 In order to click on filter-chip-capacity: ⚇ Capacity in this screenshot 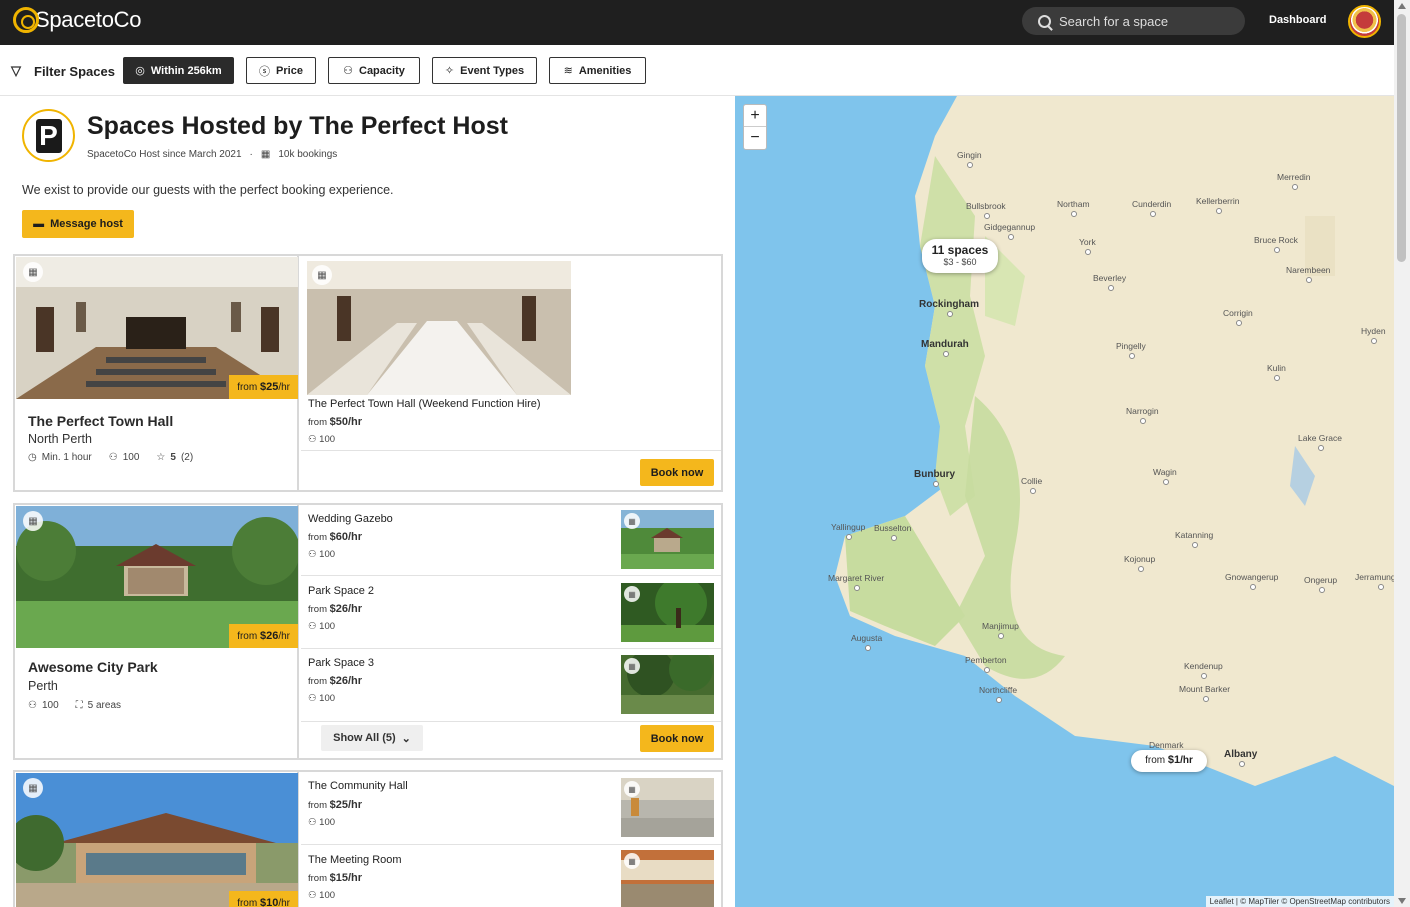, I will do `click(374, 70)`.